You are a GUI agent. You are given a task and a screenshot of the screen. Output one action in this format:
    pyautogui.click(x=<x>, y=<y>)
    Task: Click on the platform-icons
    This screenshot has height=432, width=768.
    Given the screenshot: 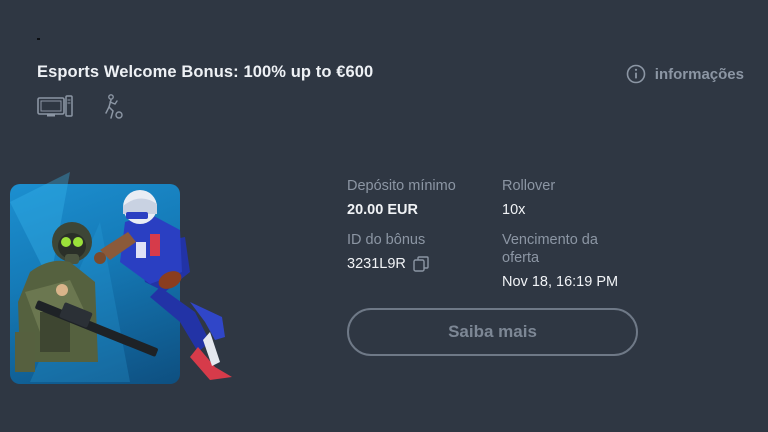 What is the action you would take?
    pyautogui.click(x=81, y=107)
    